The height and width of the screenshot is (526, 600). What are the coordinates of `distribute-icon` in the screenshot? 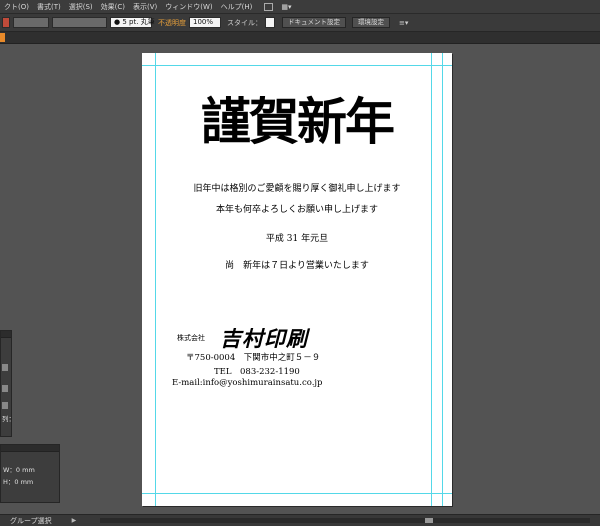 It's located at (5, 388).